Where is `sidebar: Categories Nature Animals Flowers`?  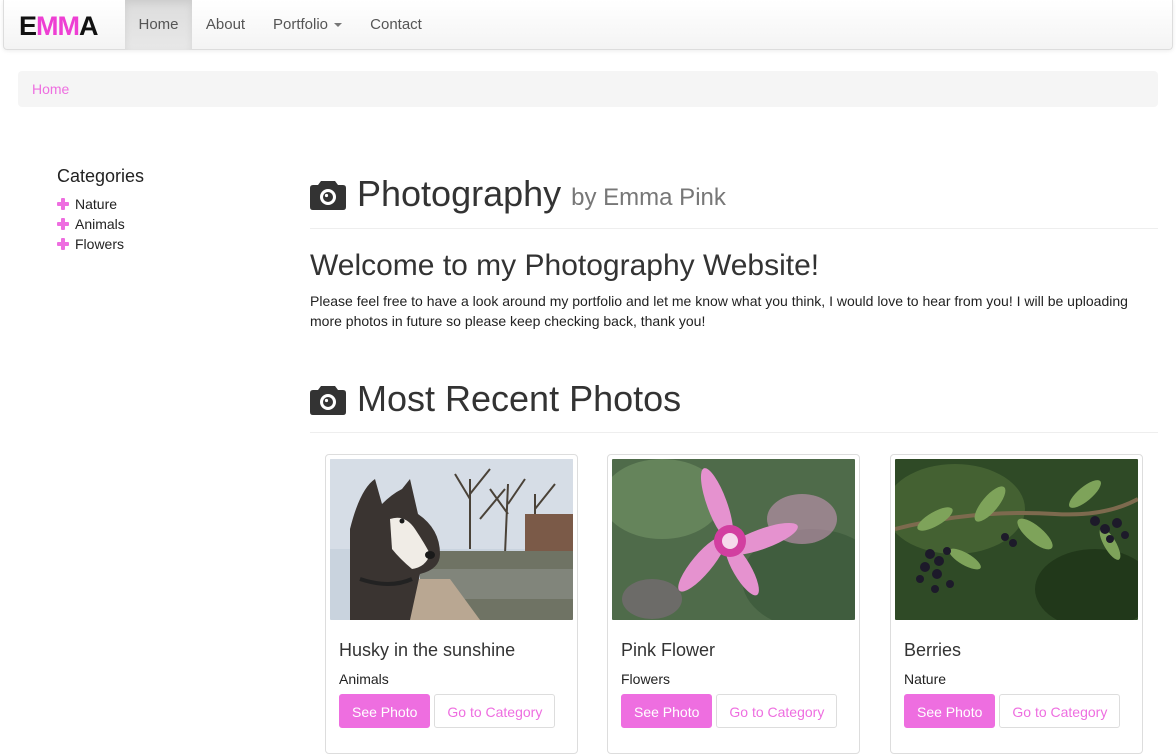
sidebar: Categories Nature Animals Flowers is located at coordinates (167, 210).